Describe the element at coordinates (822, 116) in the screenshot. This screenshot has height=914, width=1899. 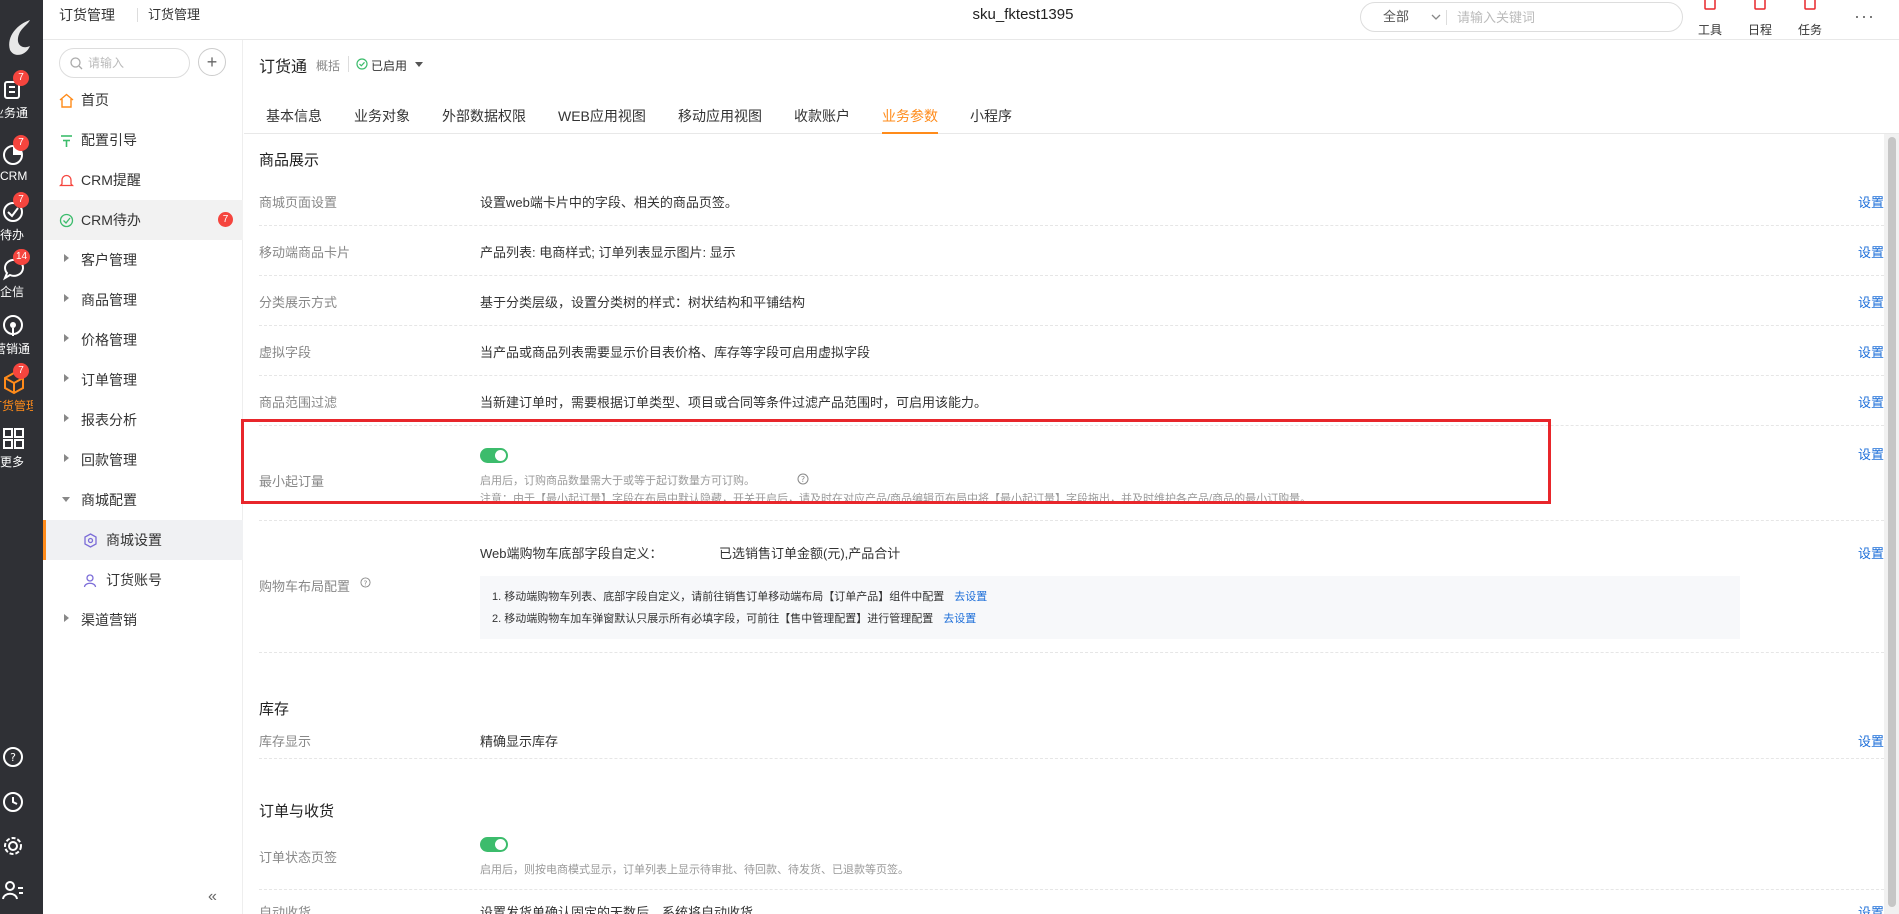
I see `tab-payment-account: 收款账户` at that location.